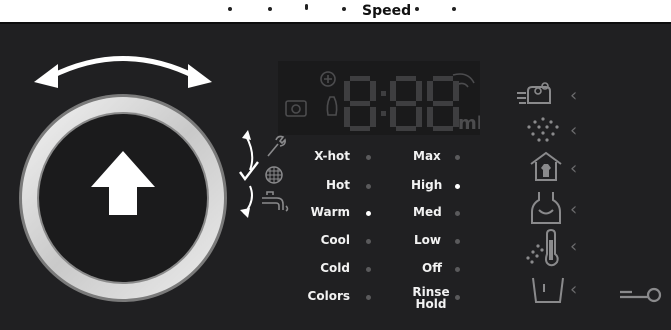  What do you see at coordinates (276, 146) in the screenshot?
I see `wrench-icon` at bounding box center [276, 146].